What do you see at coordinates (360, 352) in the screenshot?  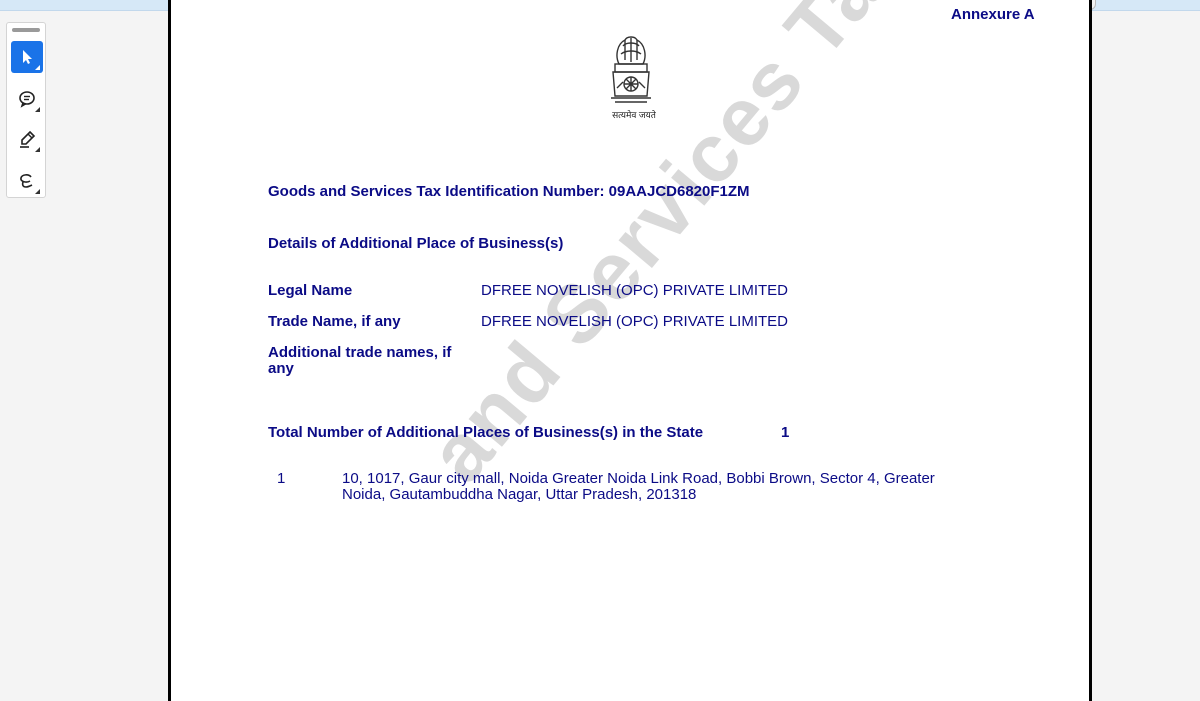 I see `additional-trade-names-label-line1: Additional trade names, if` at bounding box center [360, 352].